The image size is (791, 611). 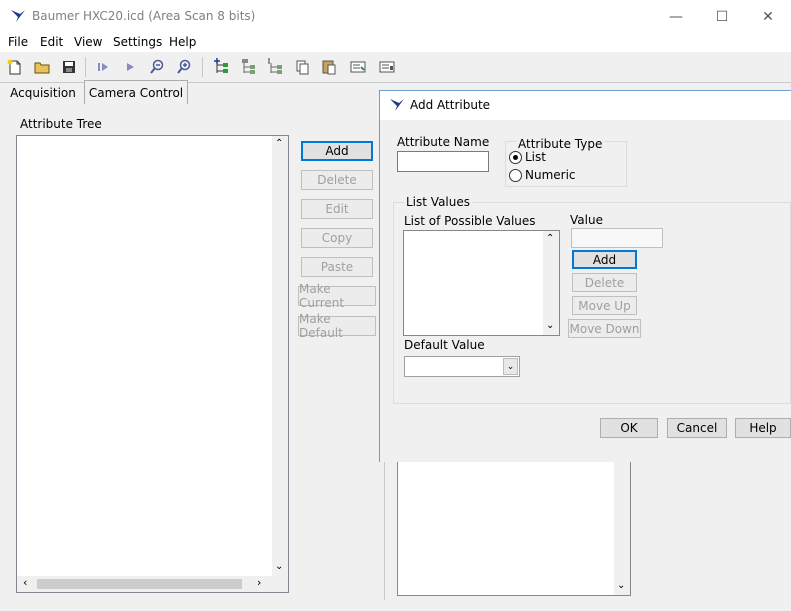 I want to click on make-default-button, so click(x=387, y=67).